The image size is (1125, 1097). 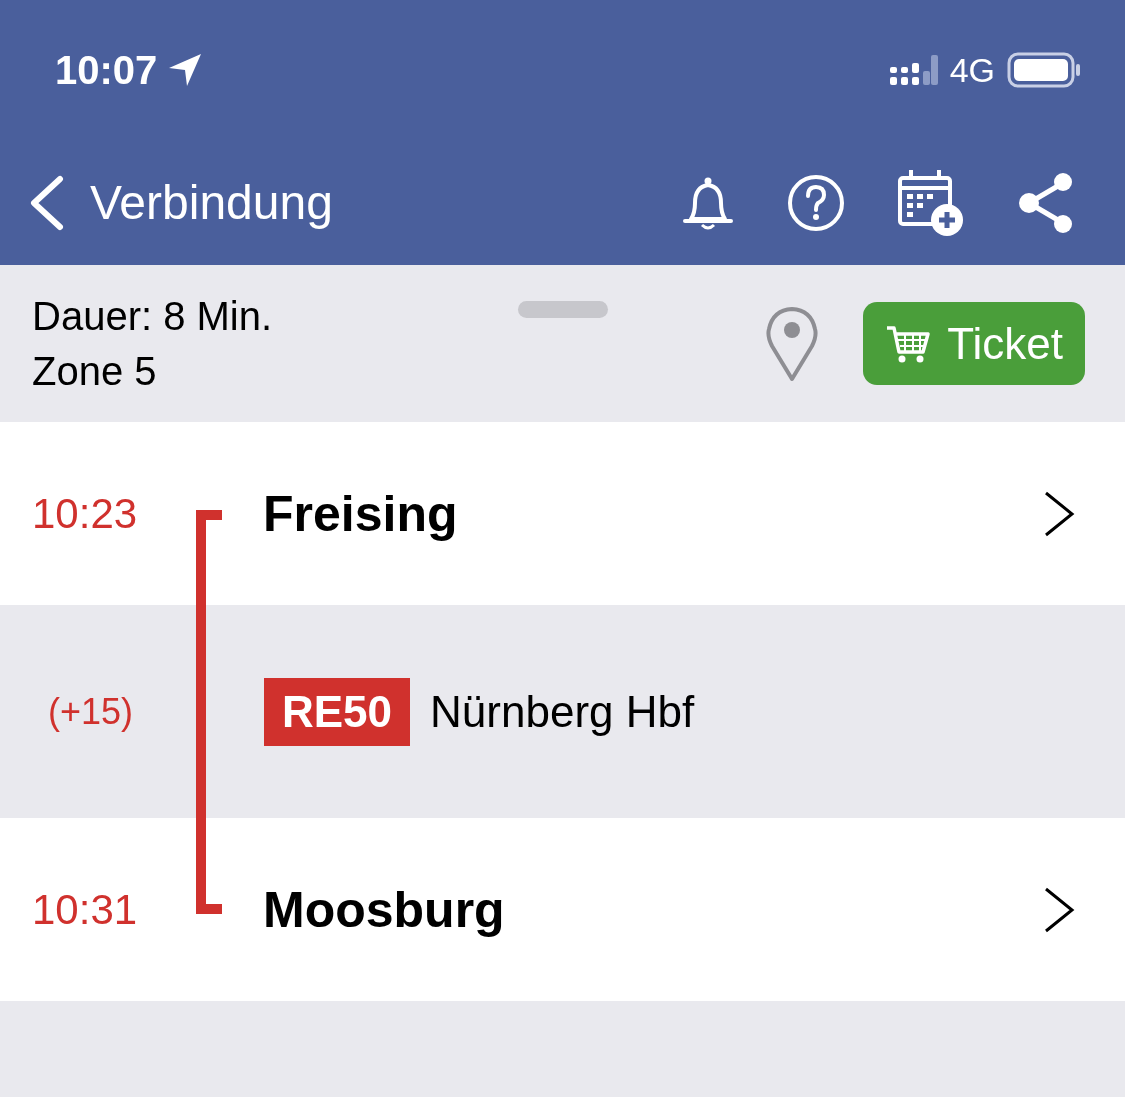 What do you see at coordinates (792, 343) in the screenshot?
I see `location-pin-icon` at bounding box center [792, 343].